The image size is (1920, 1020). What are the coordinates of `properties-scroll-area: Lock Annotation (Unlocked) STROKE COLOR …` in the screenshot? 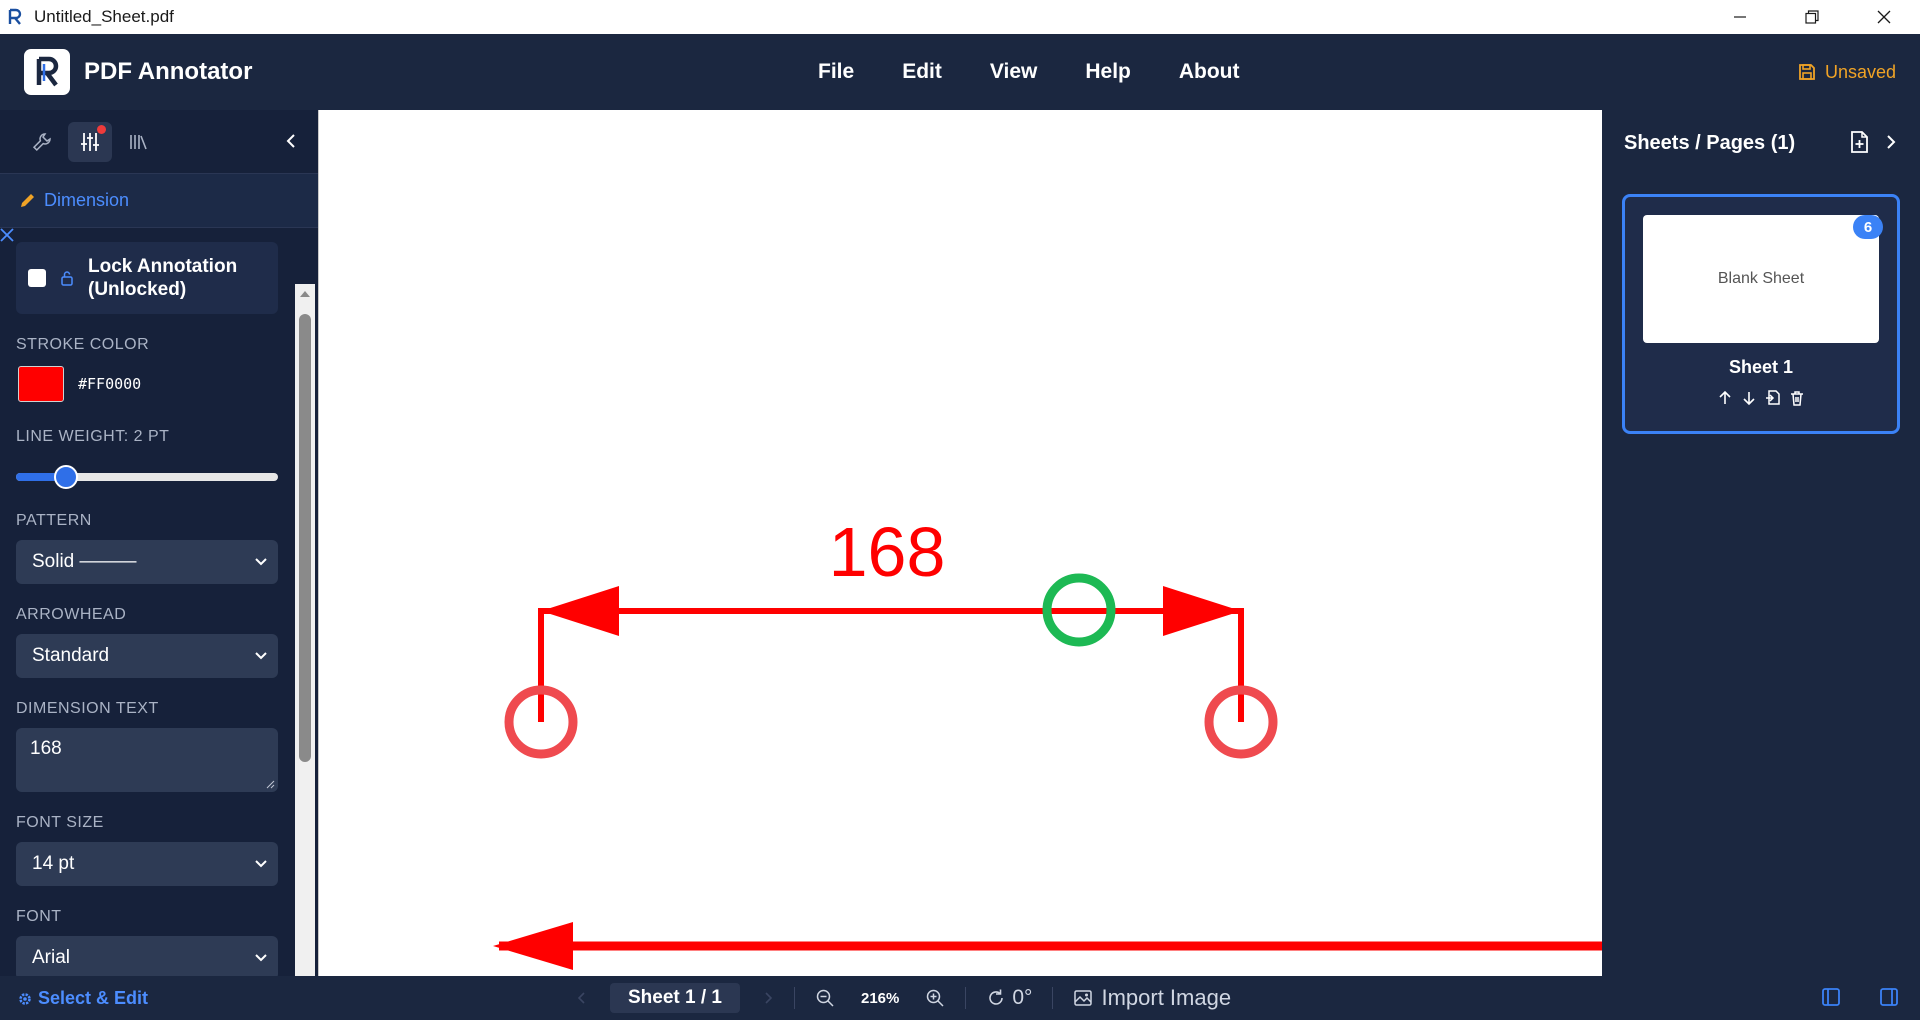 It's located at (147, 608).